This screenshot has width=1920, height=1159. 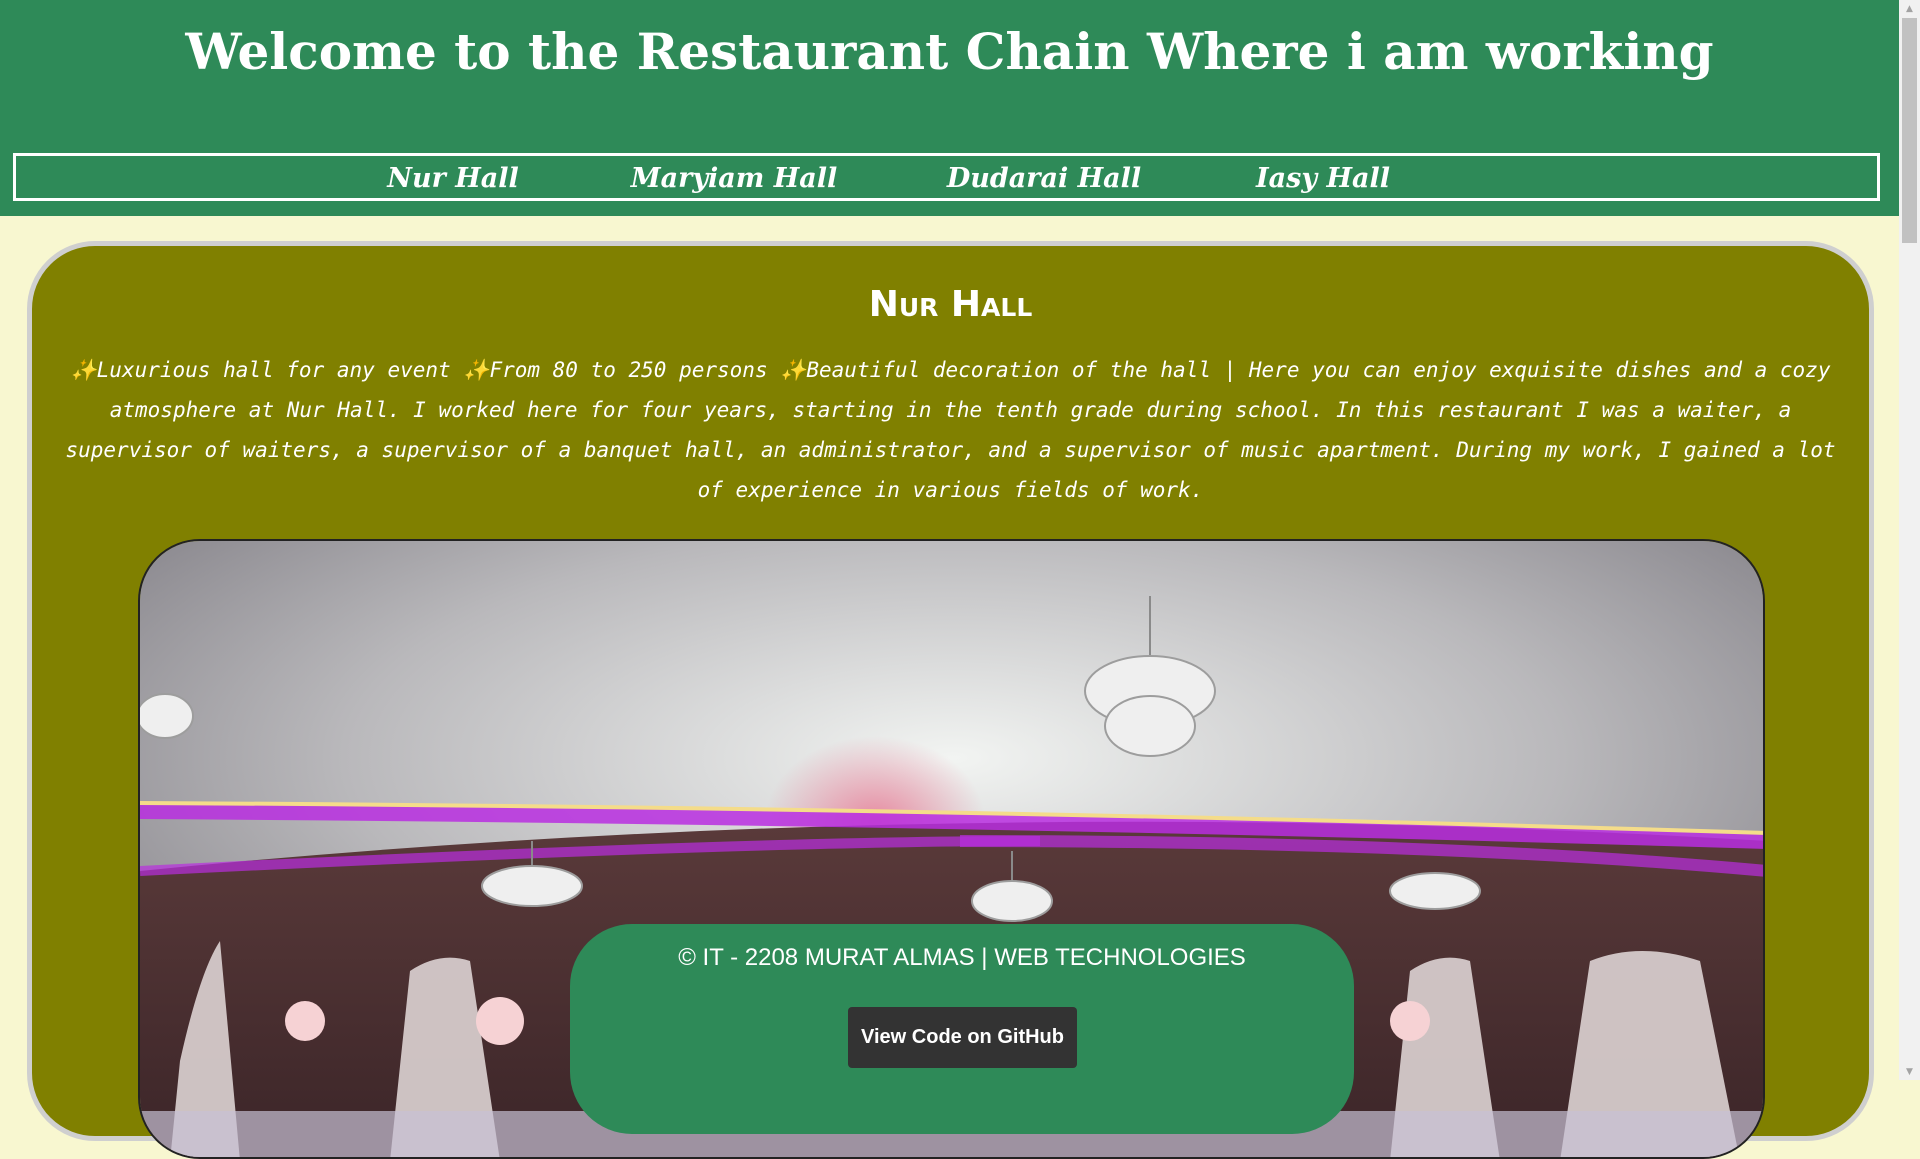 I want to click on vertical-scrollbar: ▲ ▼, so click(x=1909, y=540).